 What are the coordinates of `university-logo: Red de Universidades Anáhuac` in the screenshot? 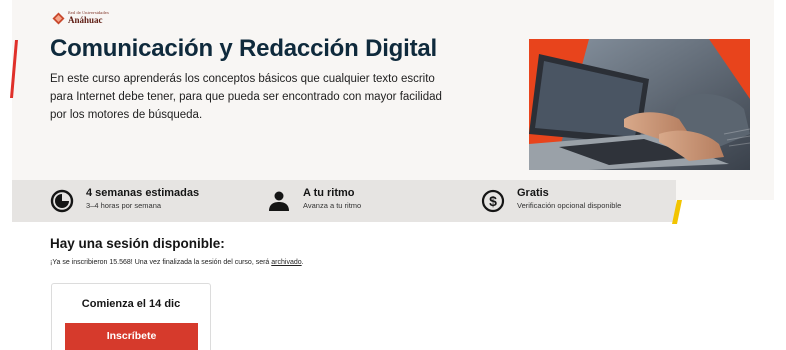 It's located at (80, 18).